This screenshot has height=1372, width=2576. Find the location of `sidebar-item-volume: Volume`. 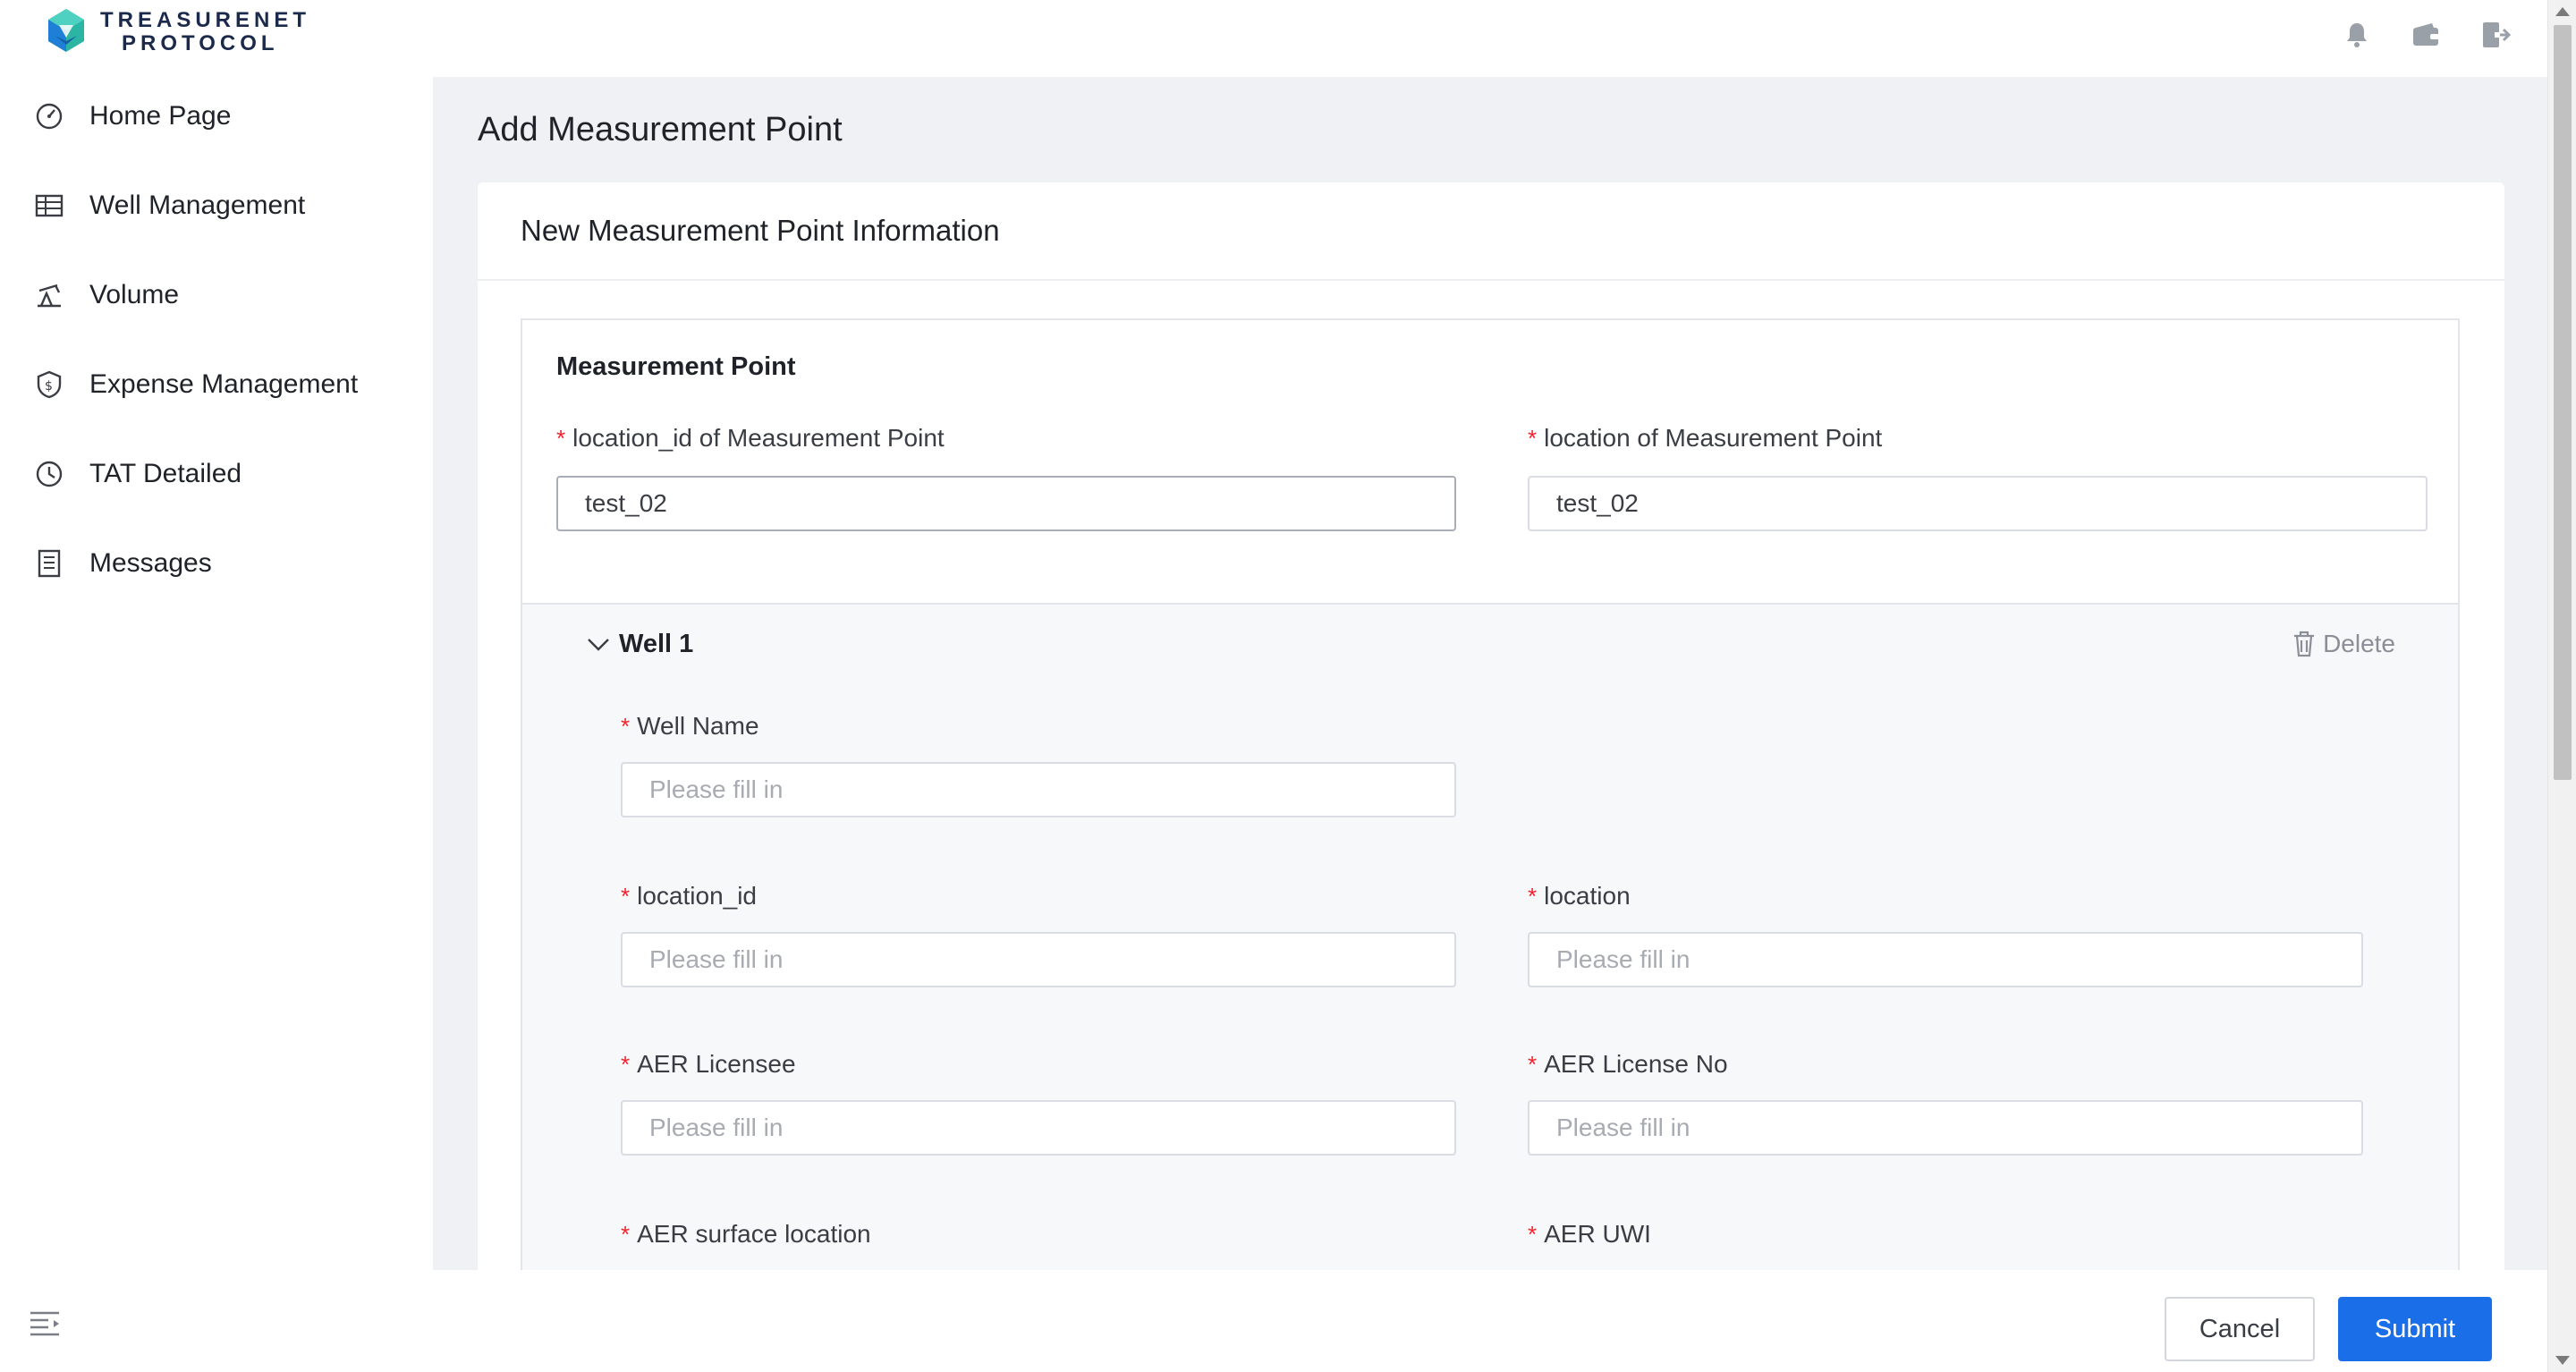

sidebar-item-volume: Volume is located at coordinates (106, 295).